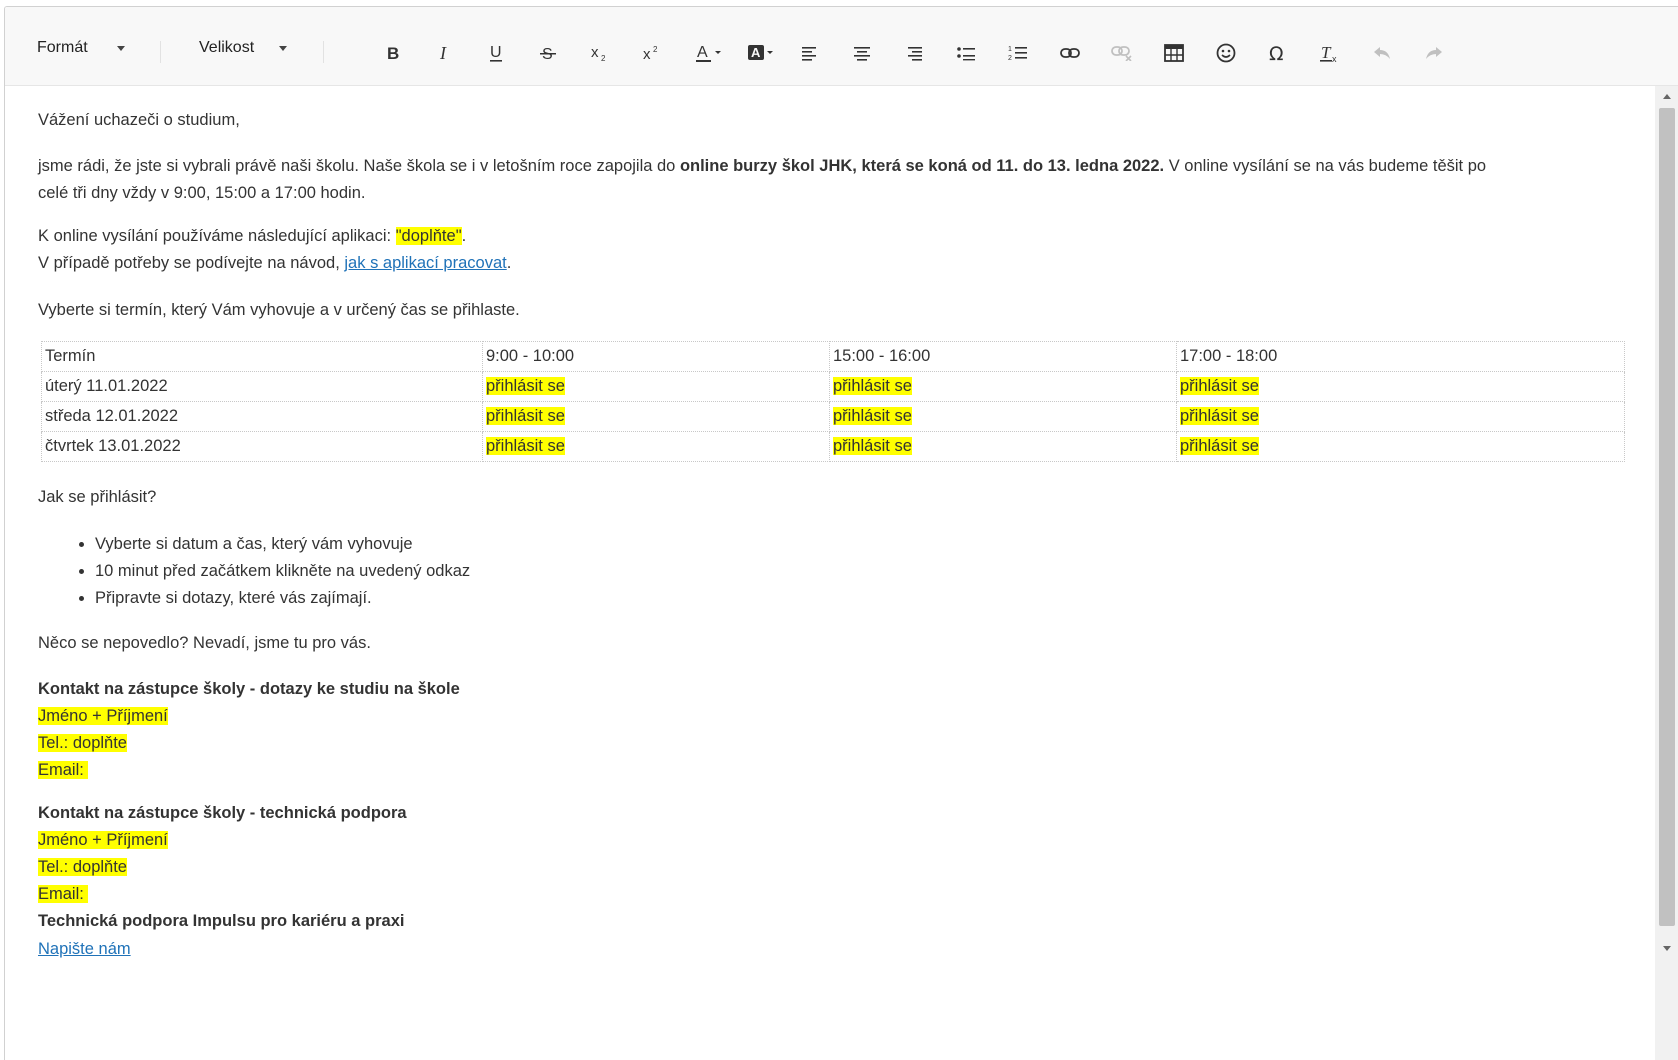  I want to click on svg-text: I, so click(443, 53).